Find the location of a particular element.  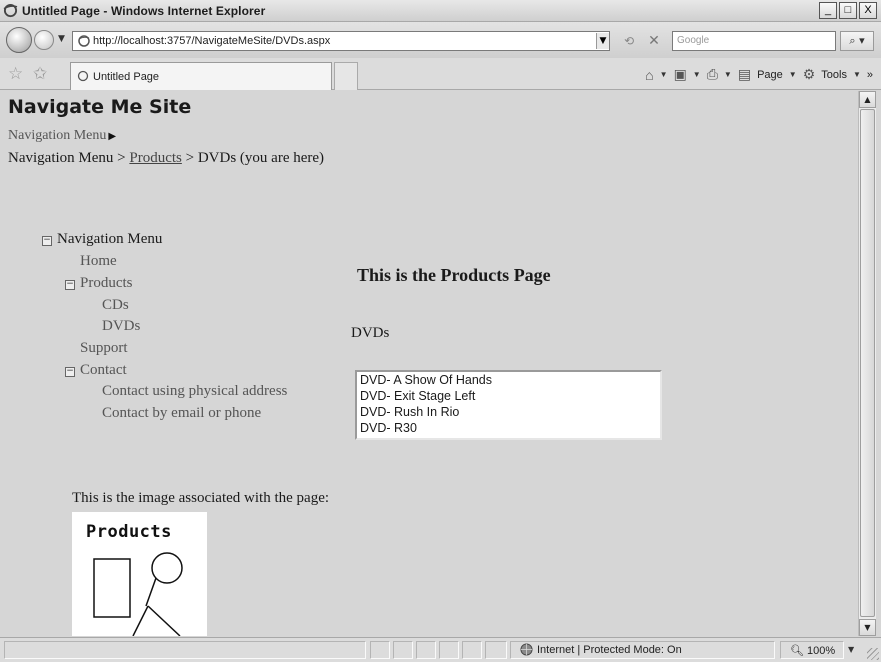

tree-node-support: Support is located at coordinates (104, 348).